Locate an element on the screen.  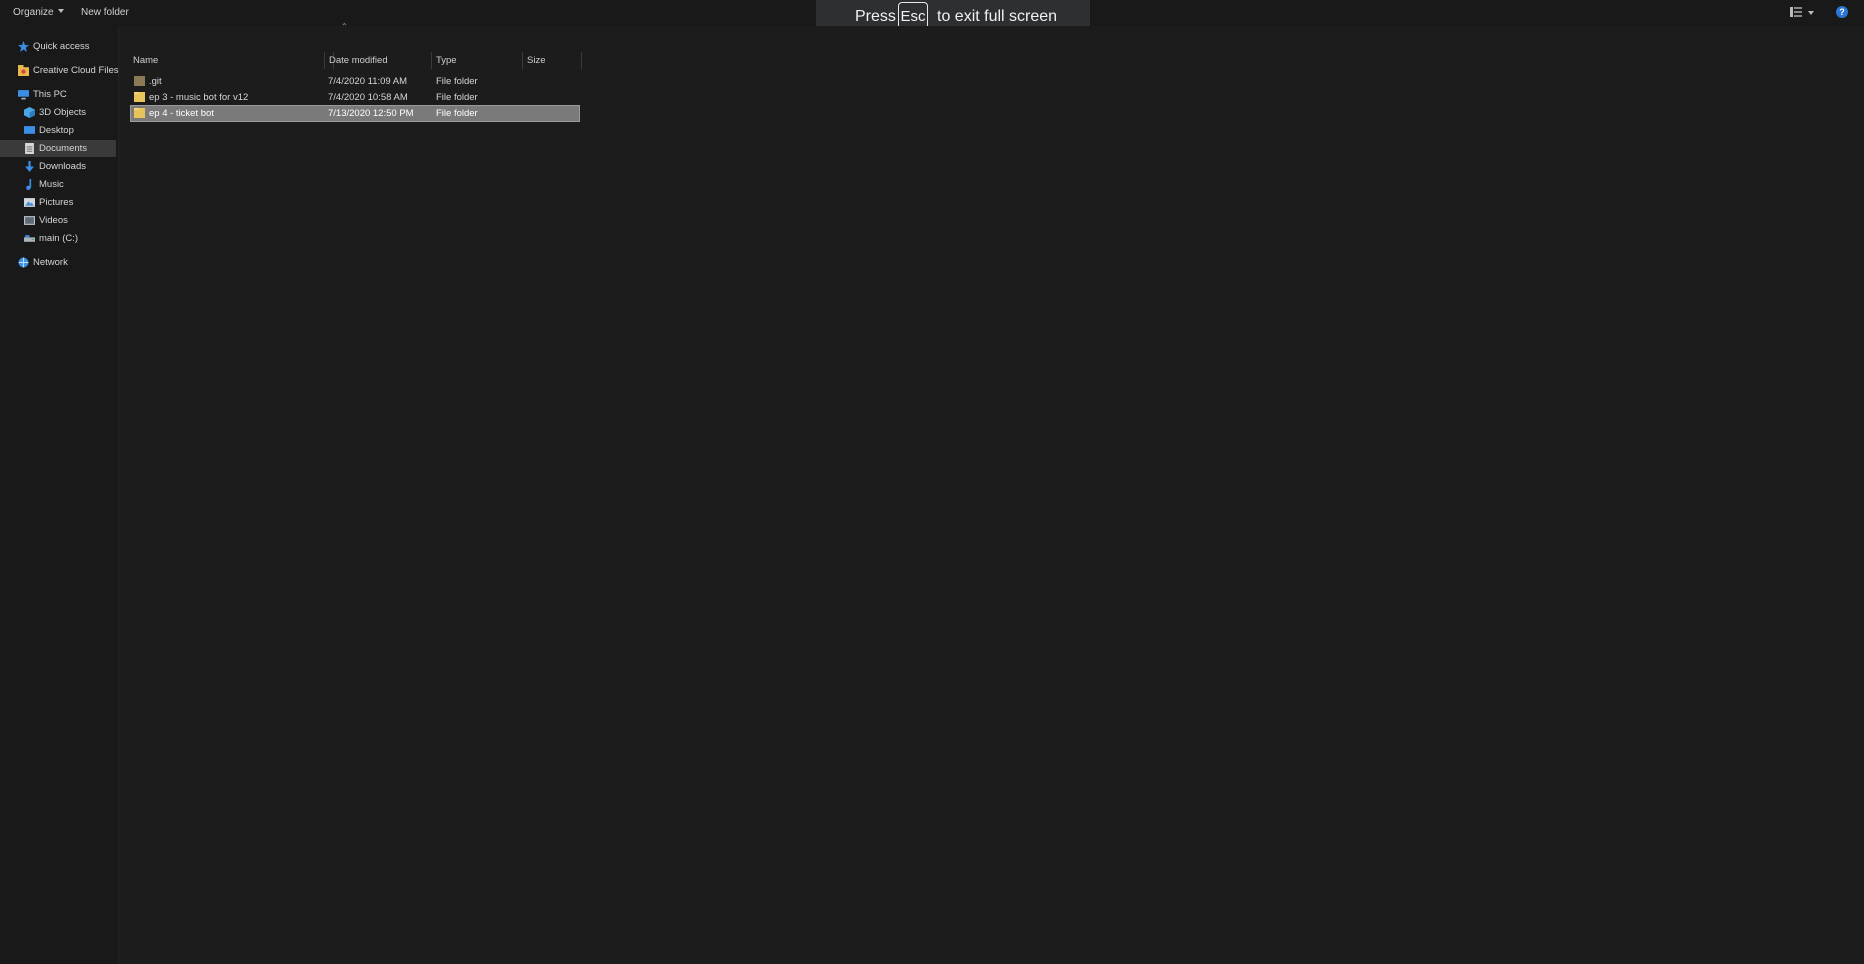
chevron-down-icon is located at coordinates (60, 11).